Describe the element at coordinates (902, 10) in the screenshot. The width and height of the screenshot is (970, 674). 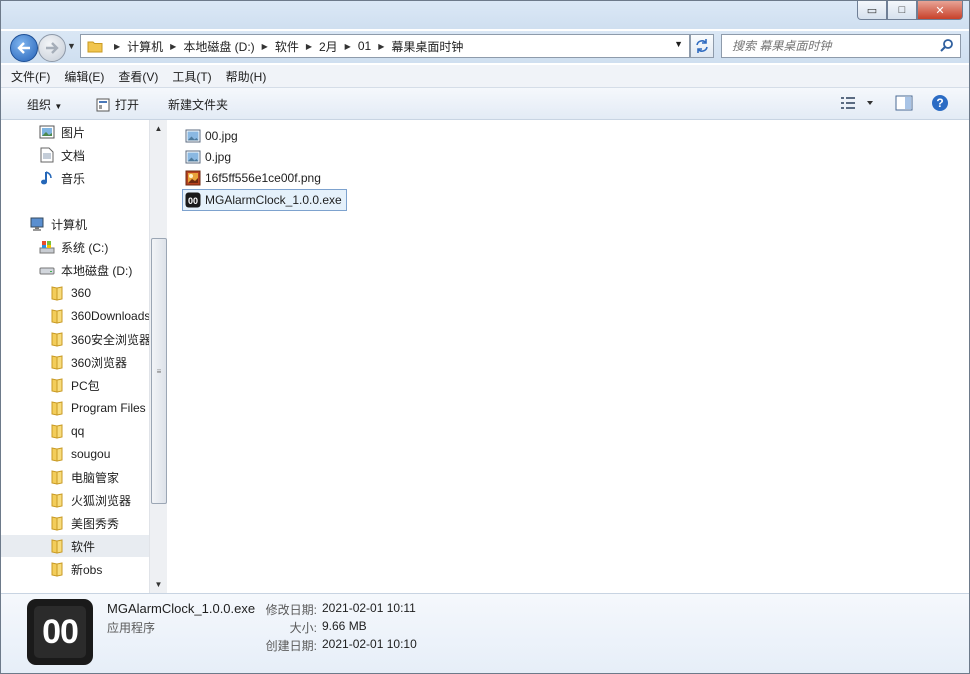
I see `maximize-button: □` at that location.